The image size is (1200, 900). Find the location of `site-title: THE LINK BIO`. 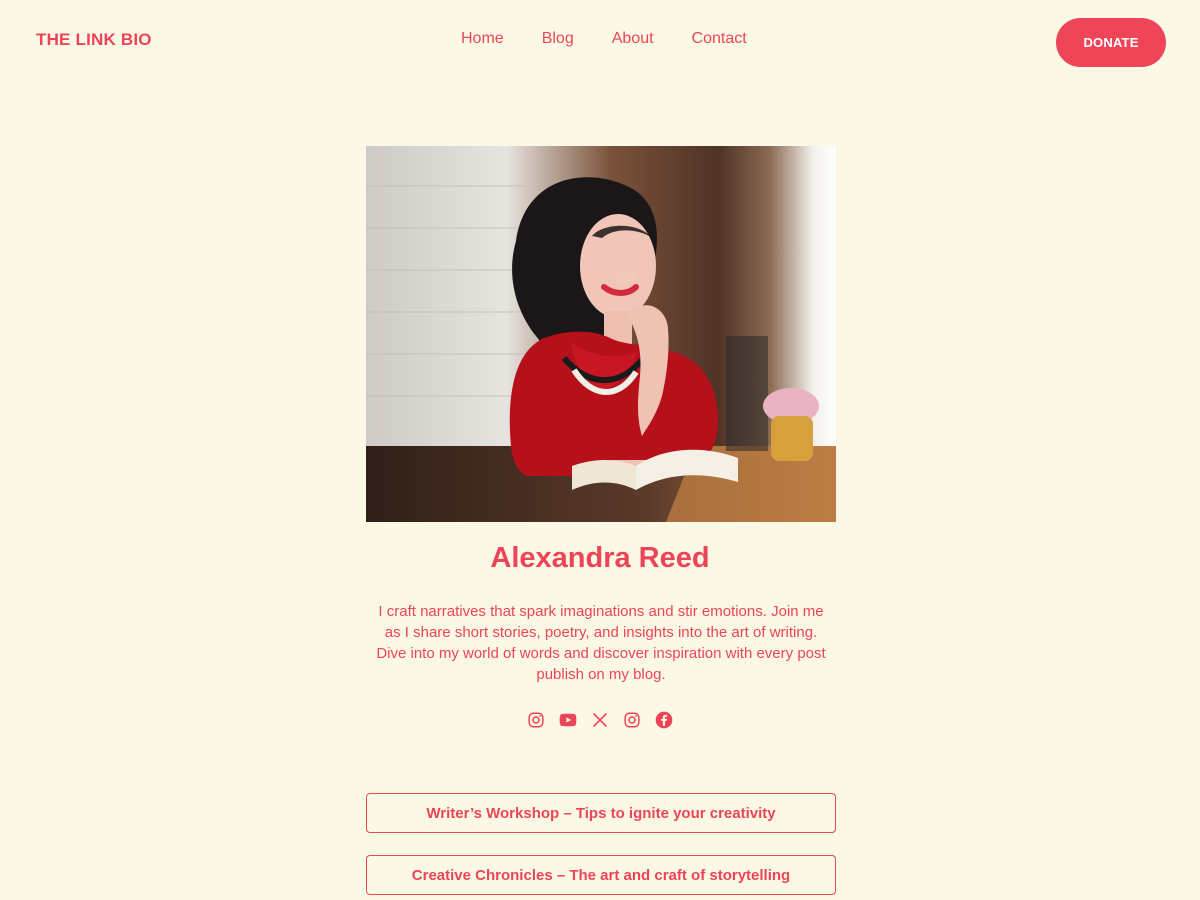

site-title: THE LINK BIO is located at coordinates (94, 40).